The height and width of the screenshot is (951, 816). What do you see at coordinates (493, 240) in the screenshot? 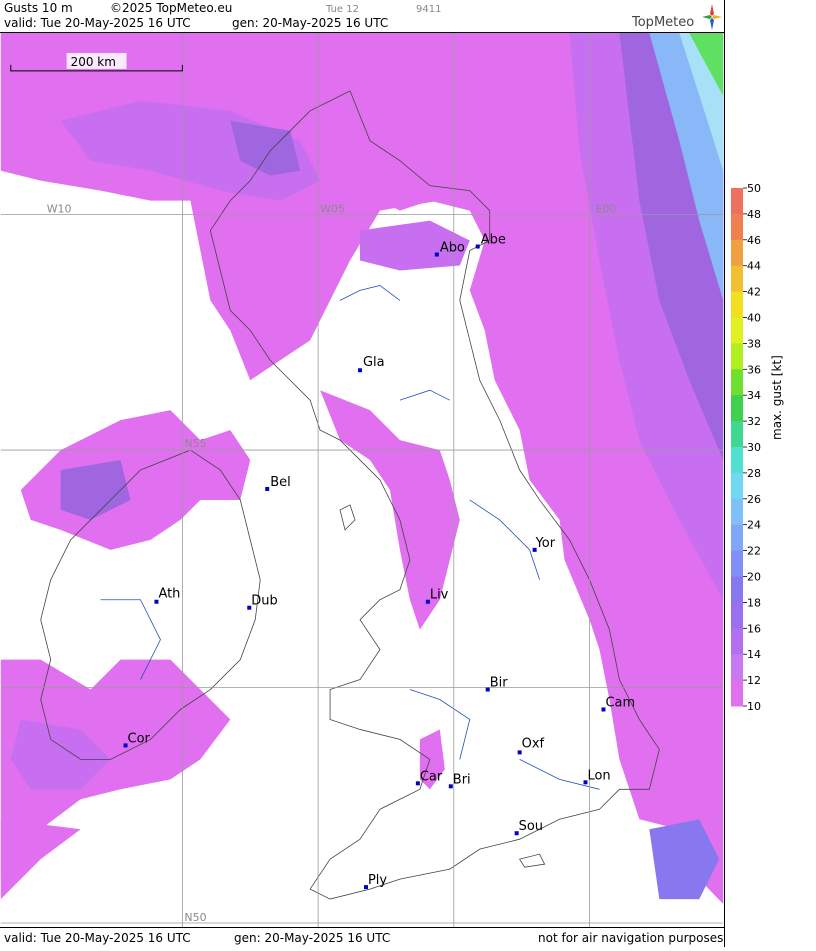
I see `svg-text: Abe` at bounding box center [493, 240].